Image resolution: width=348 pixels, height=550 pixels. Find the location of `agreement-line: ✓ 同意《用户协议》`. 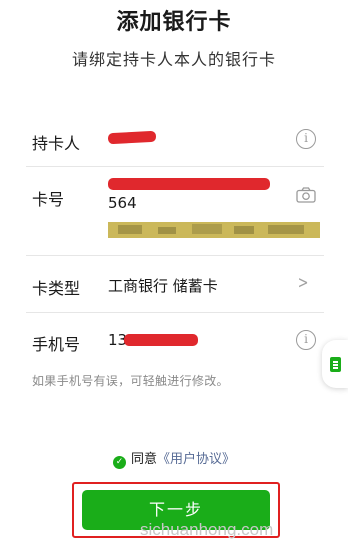

agreement-line: ✓ 同意《用户协议》 is located at coordinates (174, 458).